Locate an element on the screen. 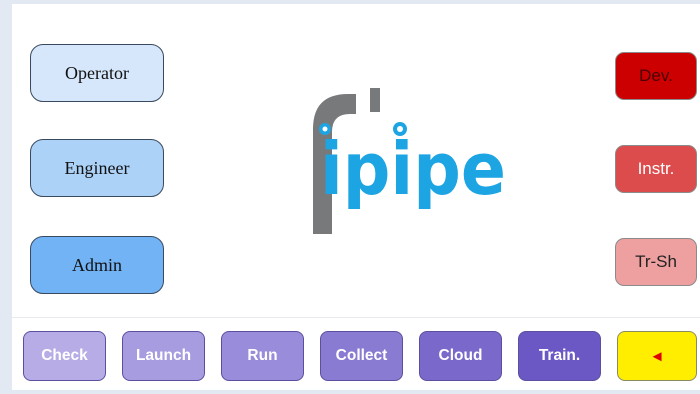  engineer-button: Engineer is located at coordinates (97, 168).